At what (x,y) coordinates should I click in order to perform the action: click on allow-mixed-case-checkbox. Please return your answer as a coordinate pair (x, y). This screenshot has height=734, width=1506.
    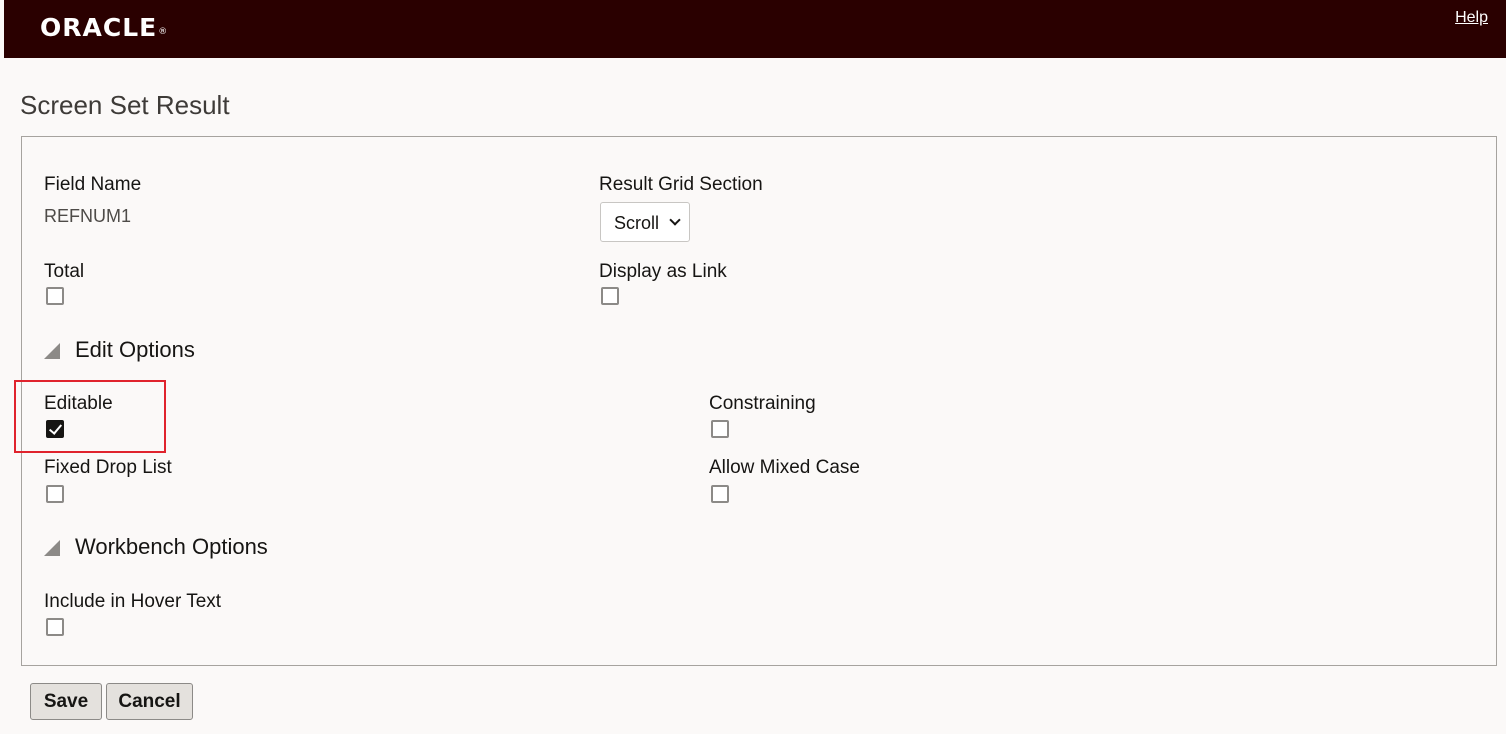
    Looking at the image, I should click on (720, 494).